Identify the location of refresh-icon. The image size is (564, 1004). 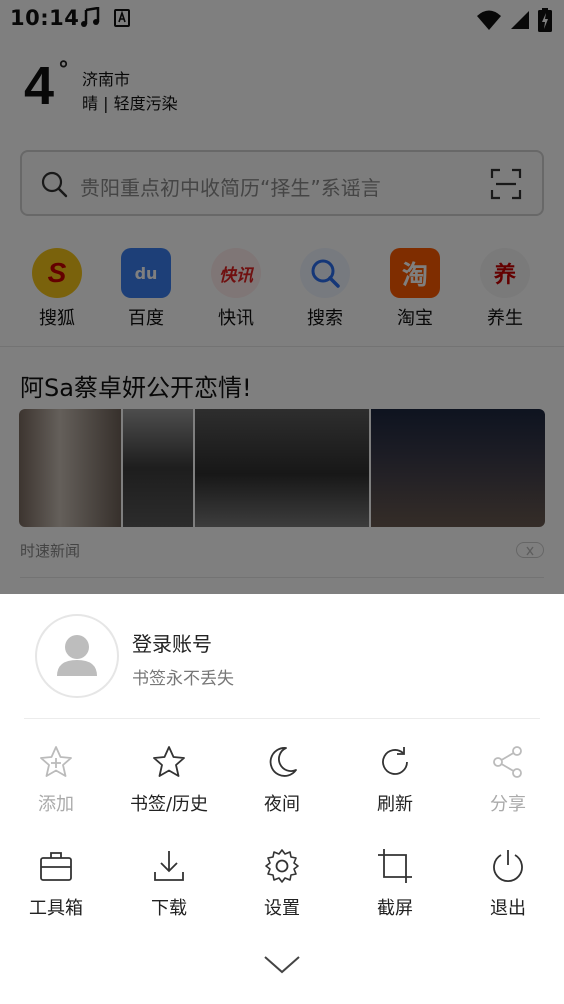
(395, 761).